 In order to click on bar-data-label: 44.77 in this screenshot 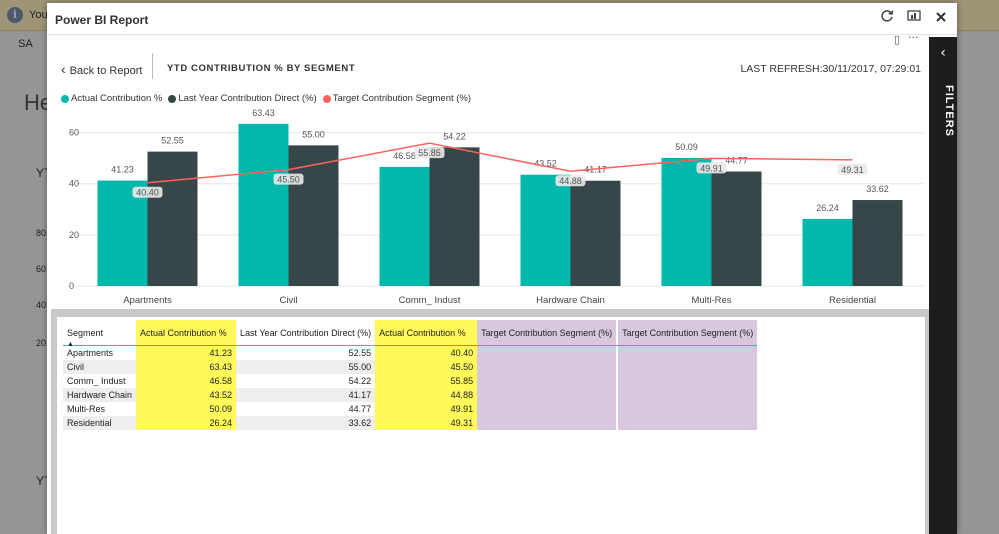, I will do `click(736, 161)`.